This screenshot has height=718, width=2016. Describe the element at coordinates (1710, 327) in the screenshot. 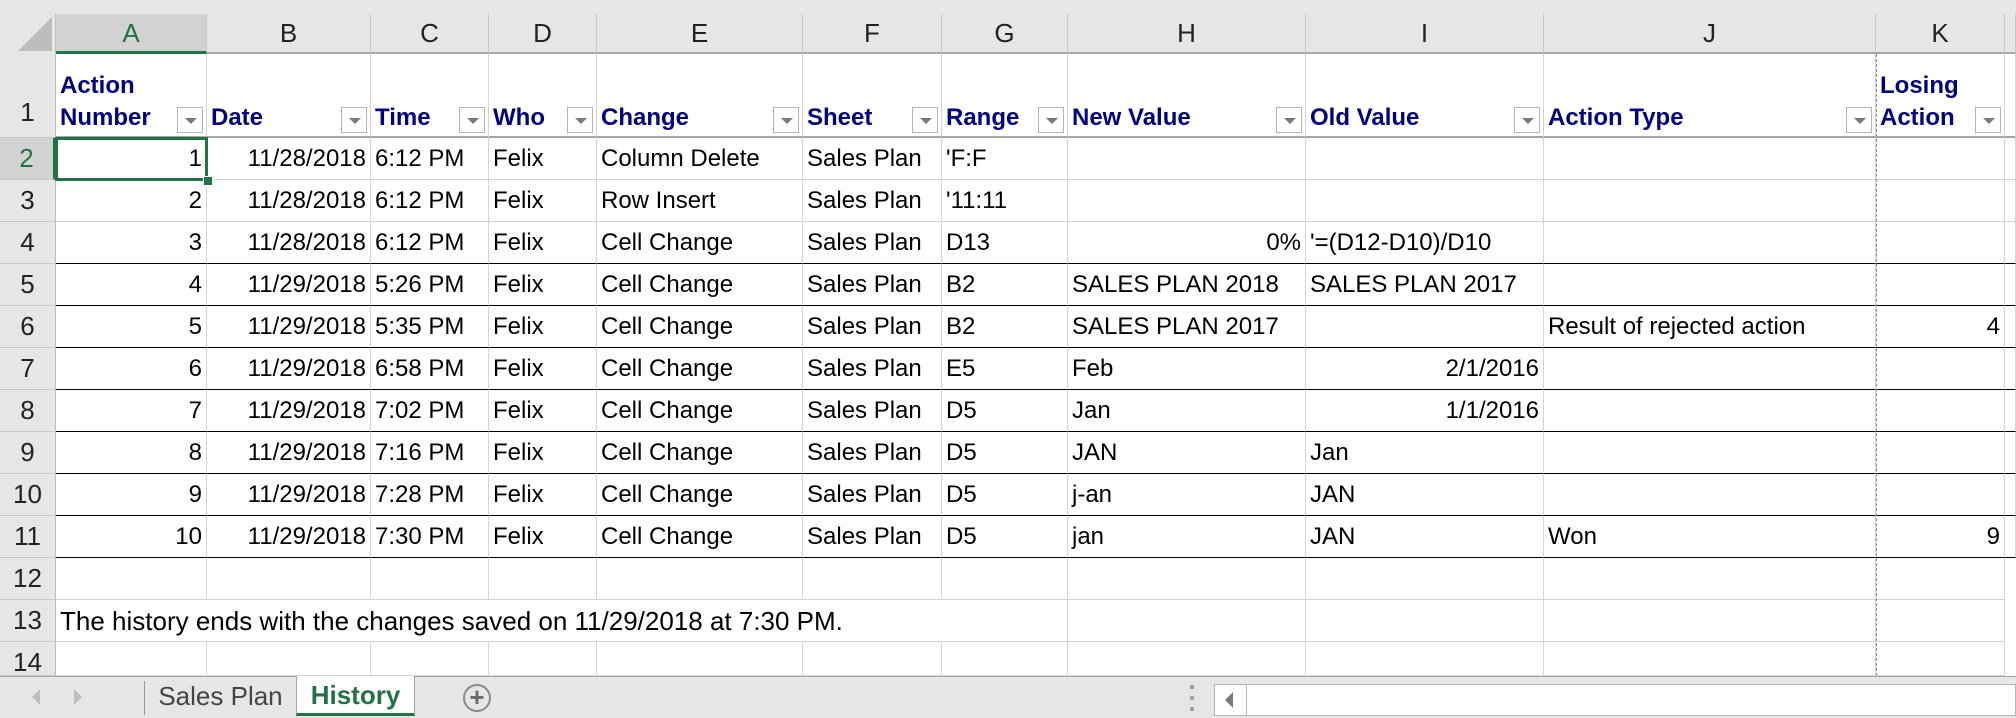

I see `table-cell: Result of rejected action` at that location.